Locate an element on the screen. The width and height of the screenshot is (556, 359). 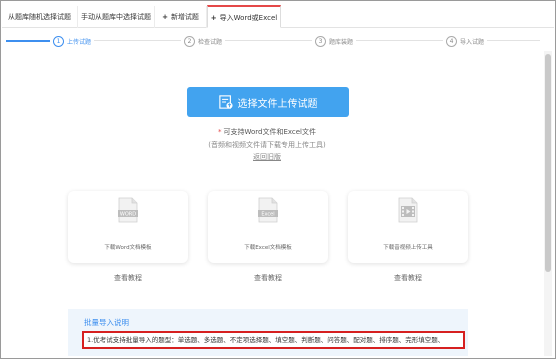
excel-document-icon: Excel is located at coordinates (268, 210).